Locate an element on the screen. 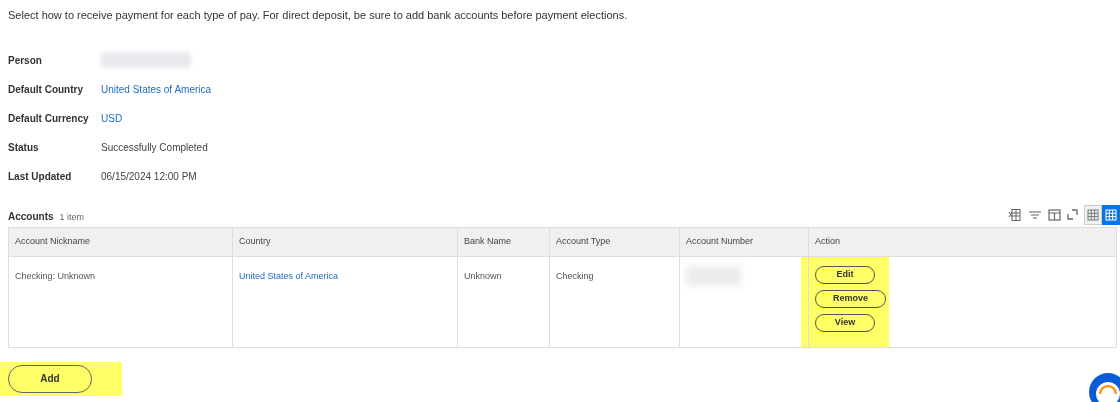  action-button: Remove is located at coordinates (850, 298).